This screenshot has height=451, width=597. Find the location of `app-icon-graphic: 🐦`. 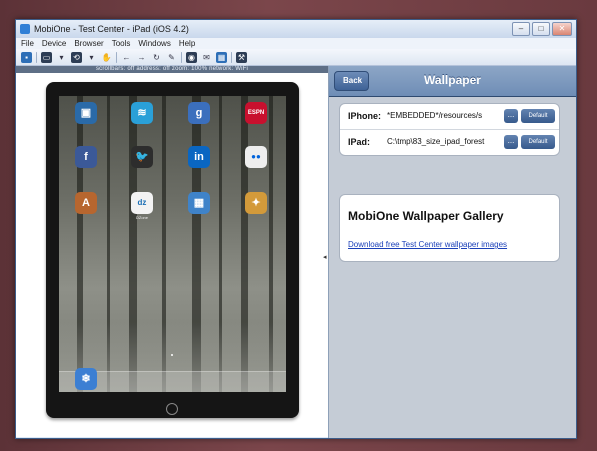

app-icon-graphic: 🐦 is located at coordinates (142, 157).